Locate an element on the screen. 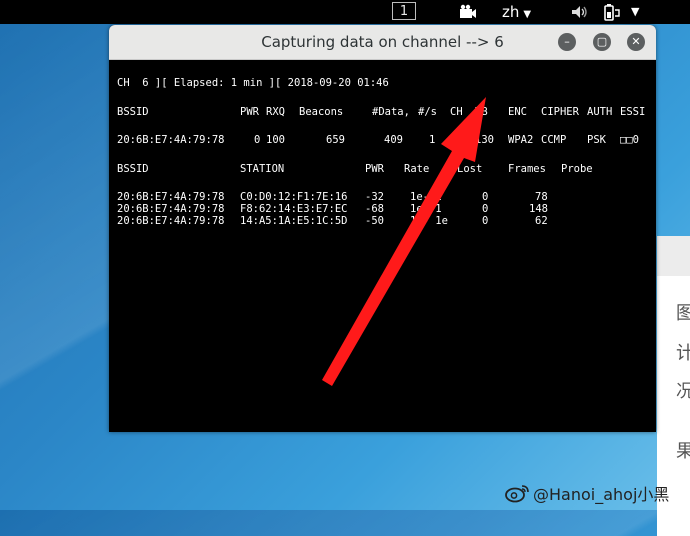 Image resolution: width=690 pixels, height=536 pixels. side-char-4: 果 is located at coordinates (683, 451).